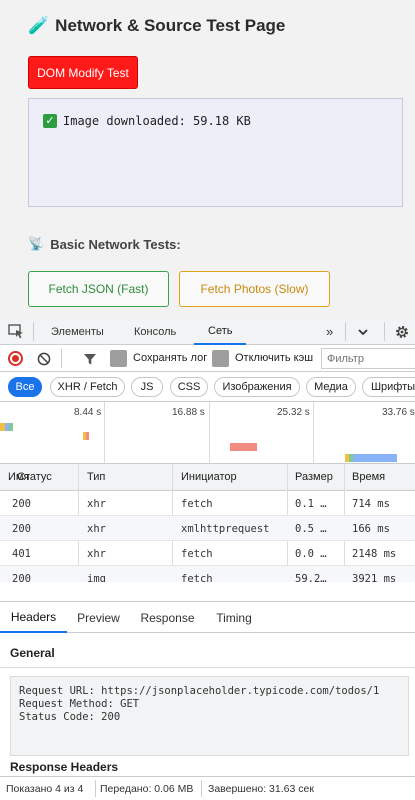 This screenshot has height=800, width=415. I want to click on table-header: Имя Статус Тип Инициатор Размер Время, so click(207, 477).